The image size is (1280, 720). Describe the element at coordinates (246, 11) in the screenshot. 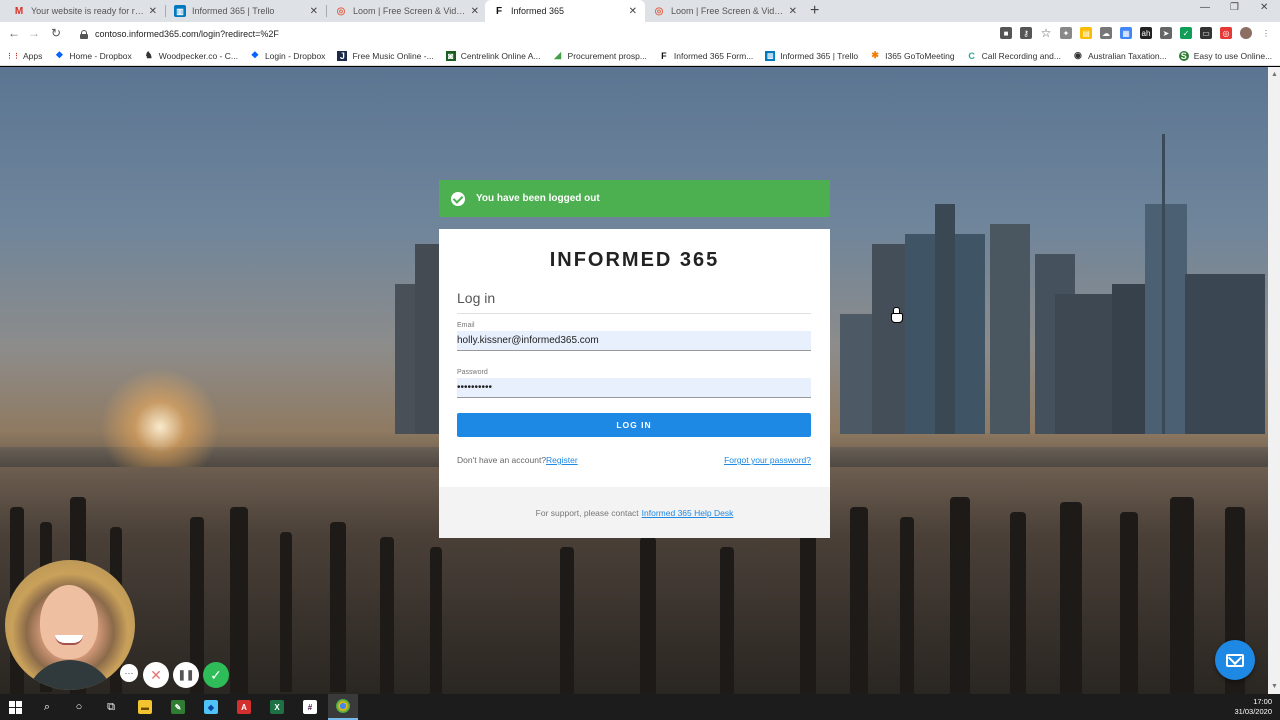

I see `tab-trello: ▥ Informed 365 | Trello ✕` at that location.